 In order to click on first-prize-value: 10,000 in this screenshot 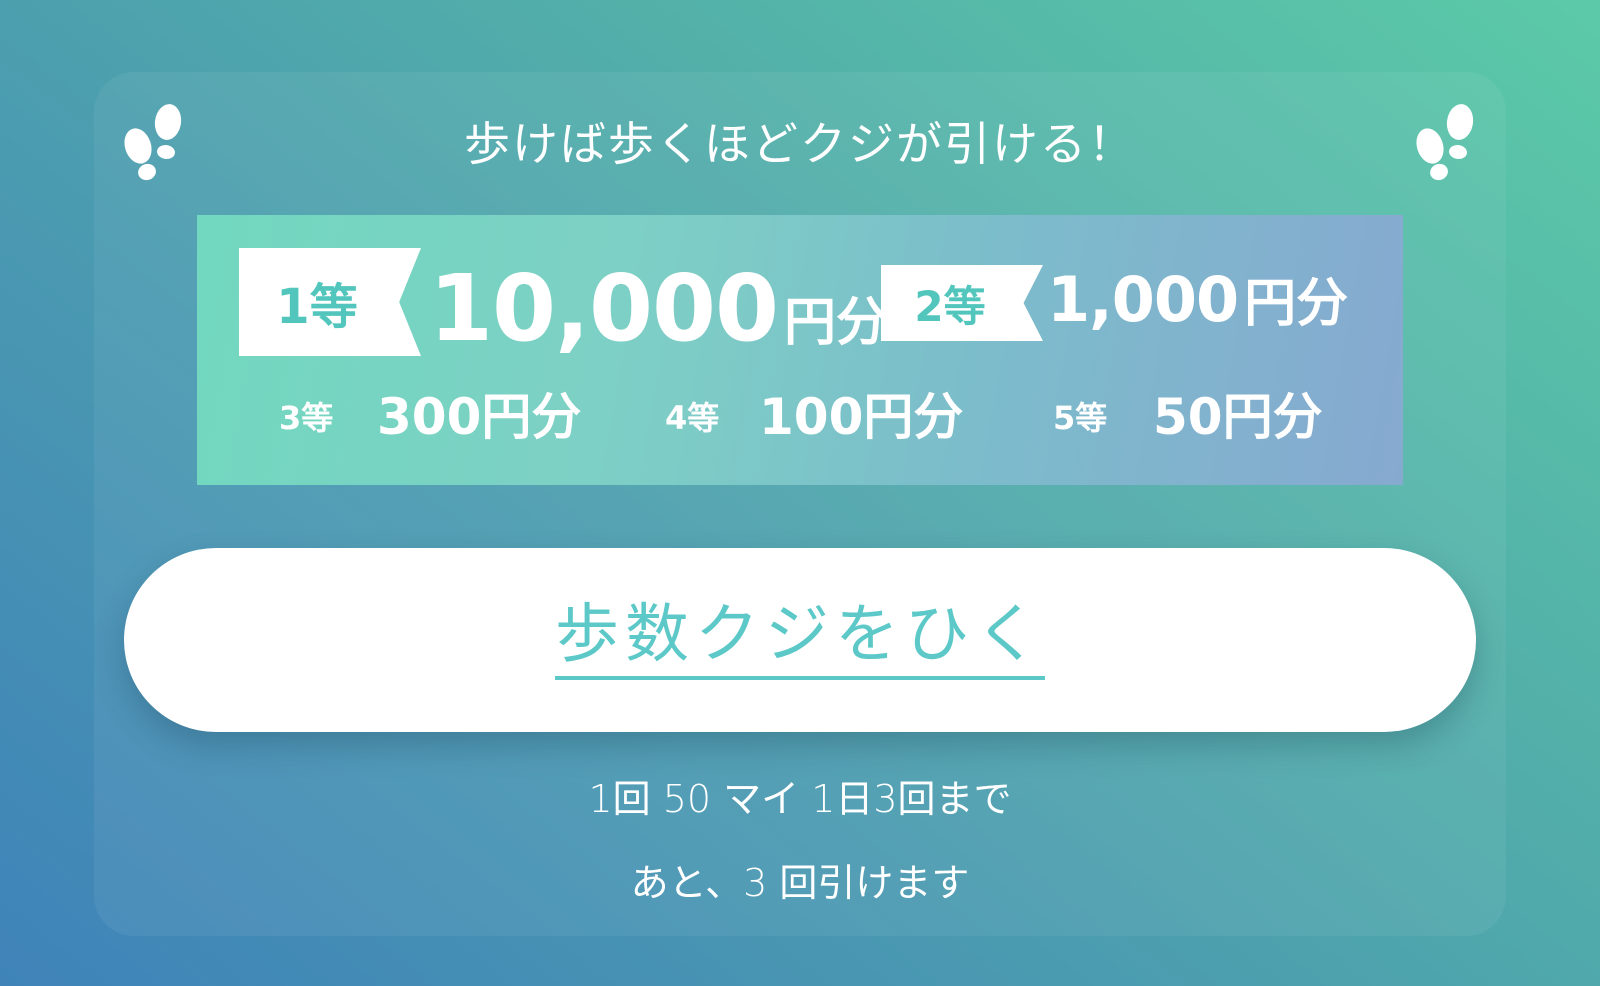, I will do `click(604, 308)`.